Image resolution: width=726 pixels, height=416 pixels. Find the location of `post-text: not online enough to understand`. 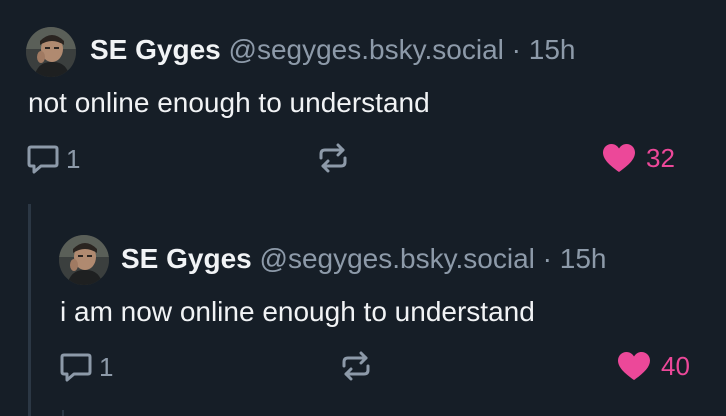

post-text: not online enough to understand is located at coordinates (229, 102).